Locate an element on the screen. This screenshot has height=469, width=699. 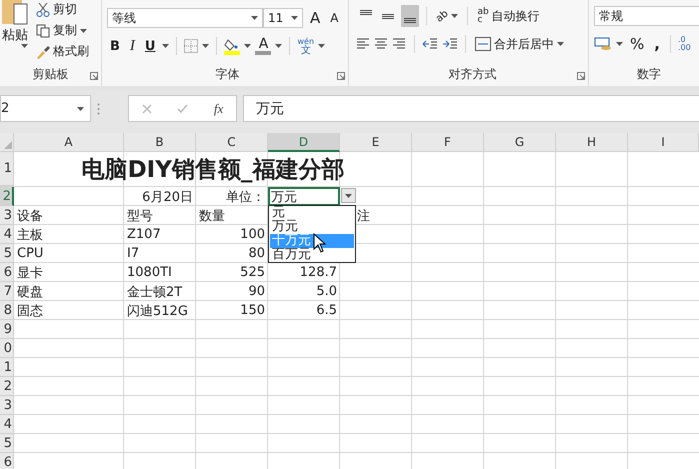
insert-function-button: fx is located at coordinates (219, 108).